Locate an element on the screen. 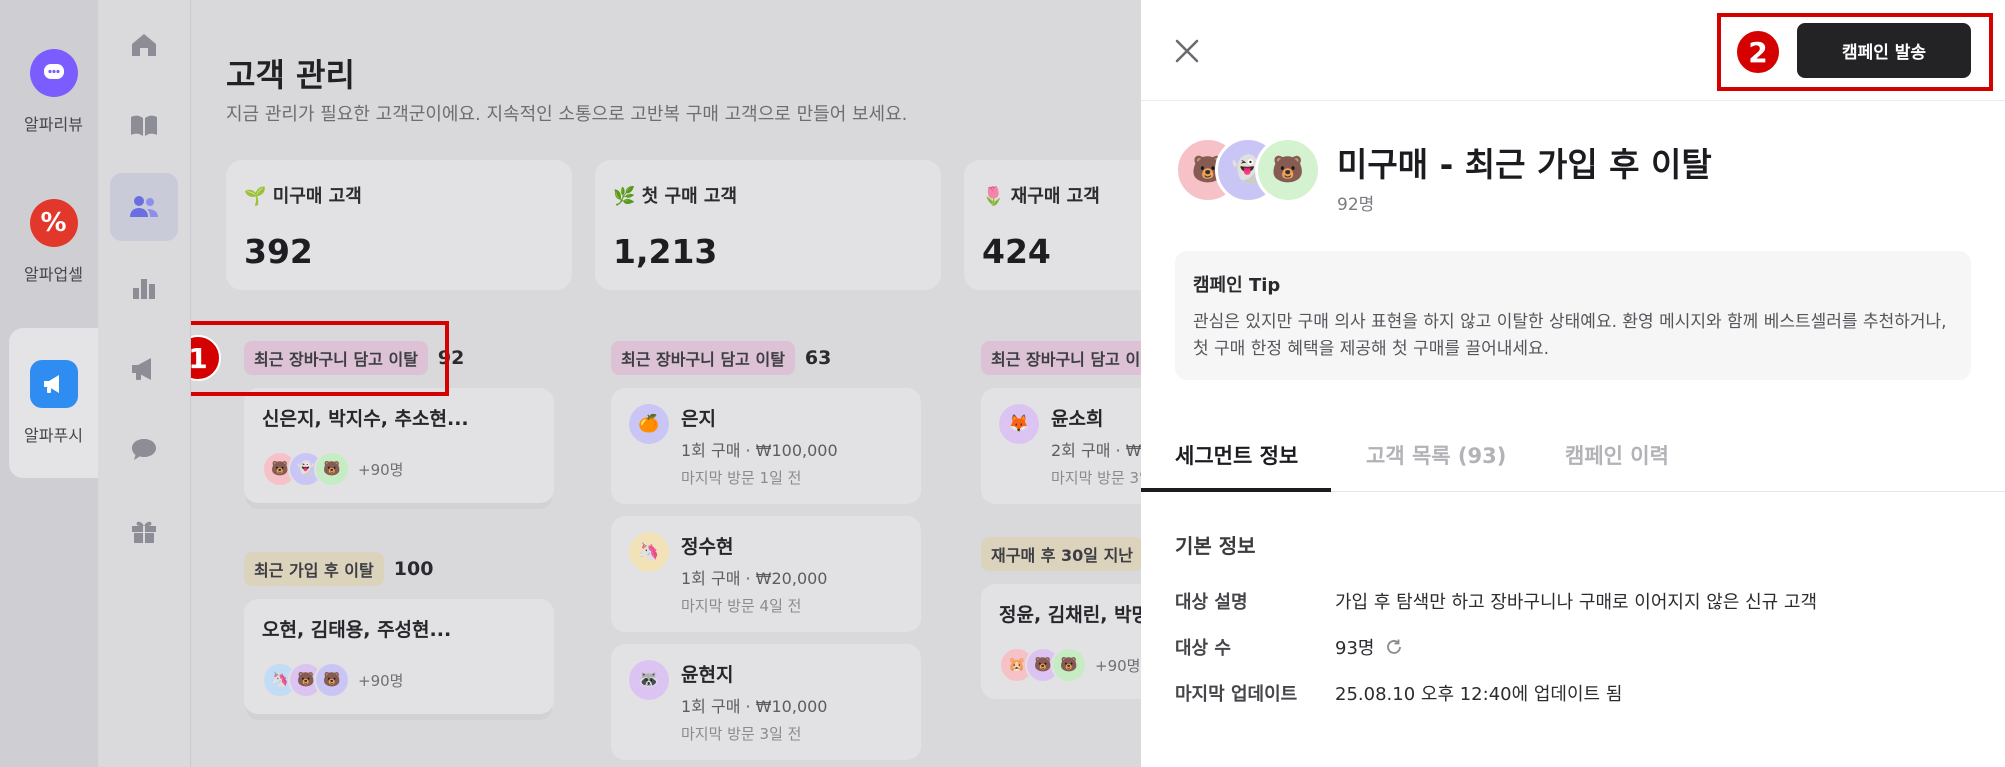 This screenshot has width=2005, height=767. section-title: 기본 정보 is located at coordinates (1215, 546).